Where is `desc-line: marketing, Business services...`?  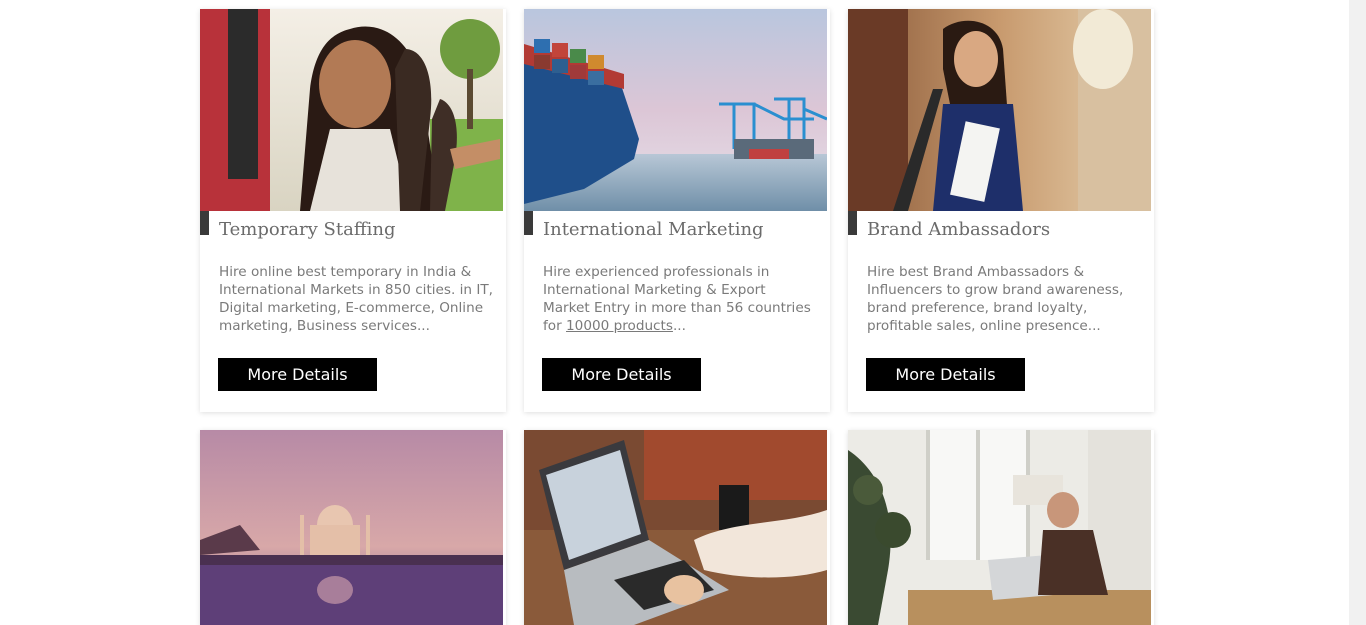
desc-line: marketing, Business services... is located at coordinates (324, 326).